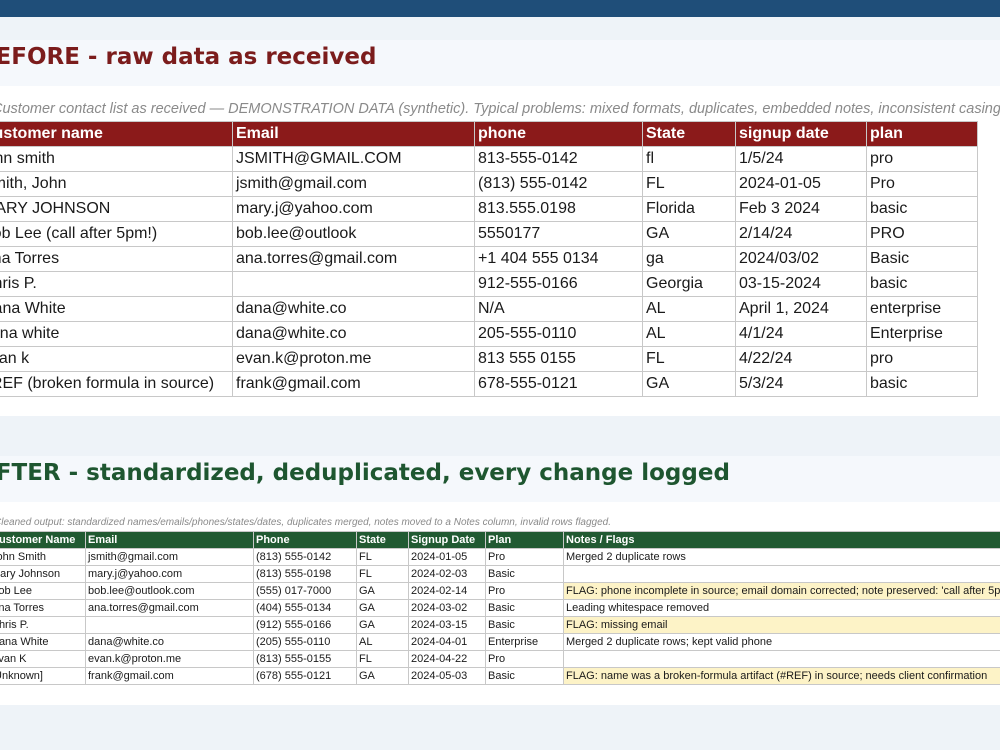 This screenshot has width=1000, height=750. I want to click on cell-phone: (205) 555-0110, so click(305, 642).